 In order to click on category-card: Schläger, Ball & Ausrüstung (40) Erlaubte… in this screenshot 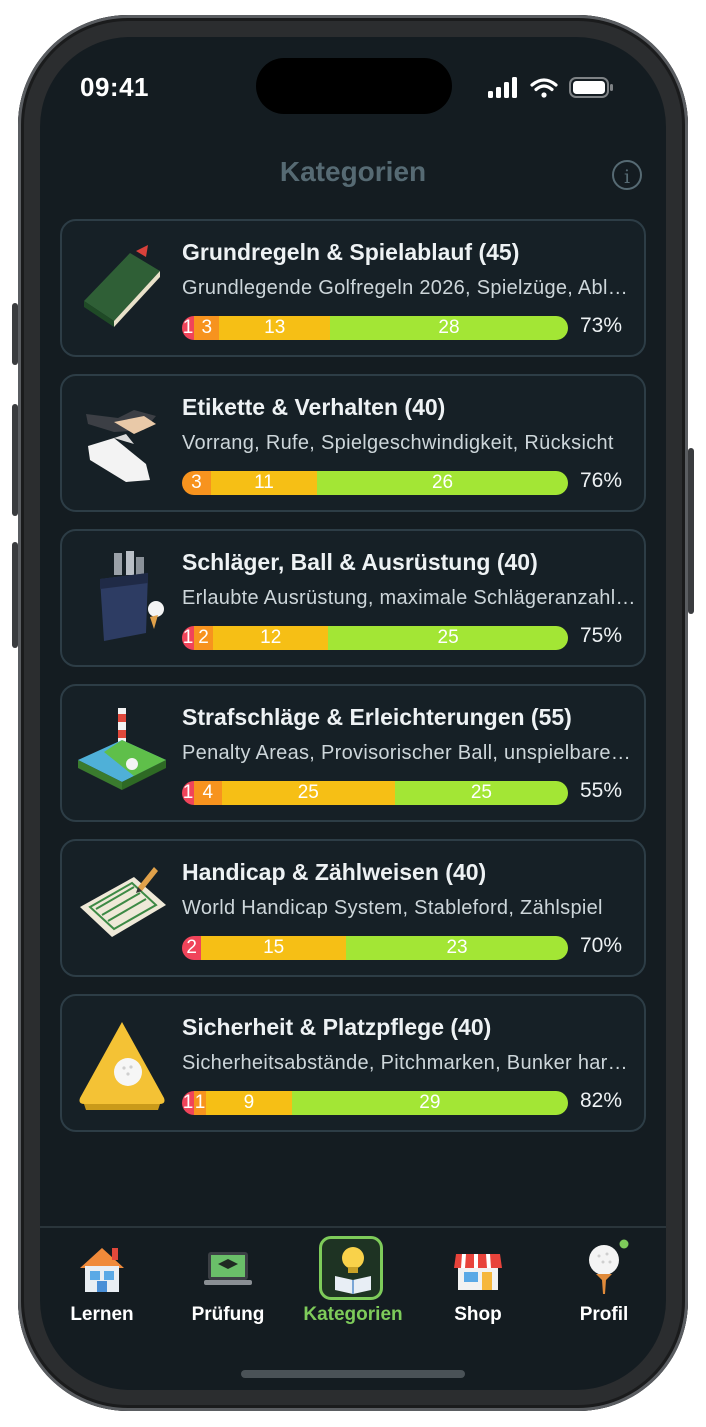, I will do `click(353, 598)`.